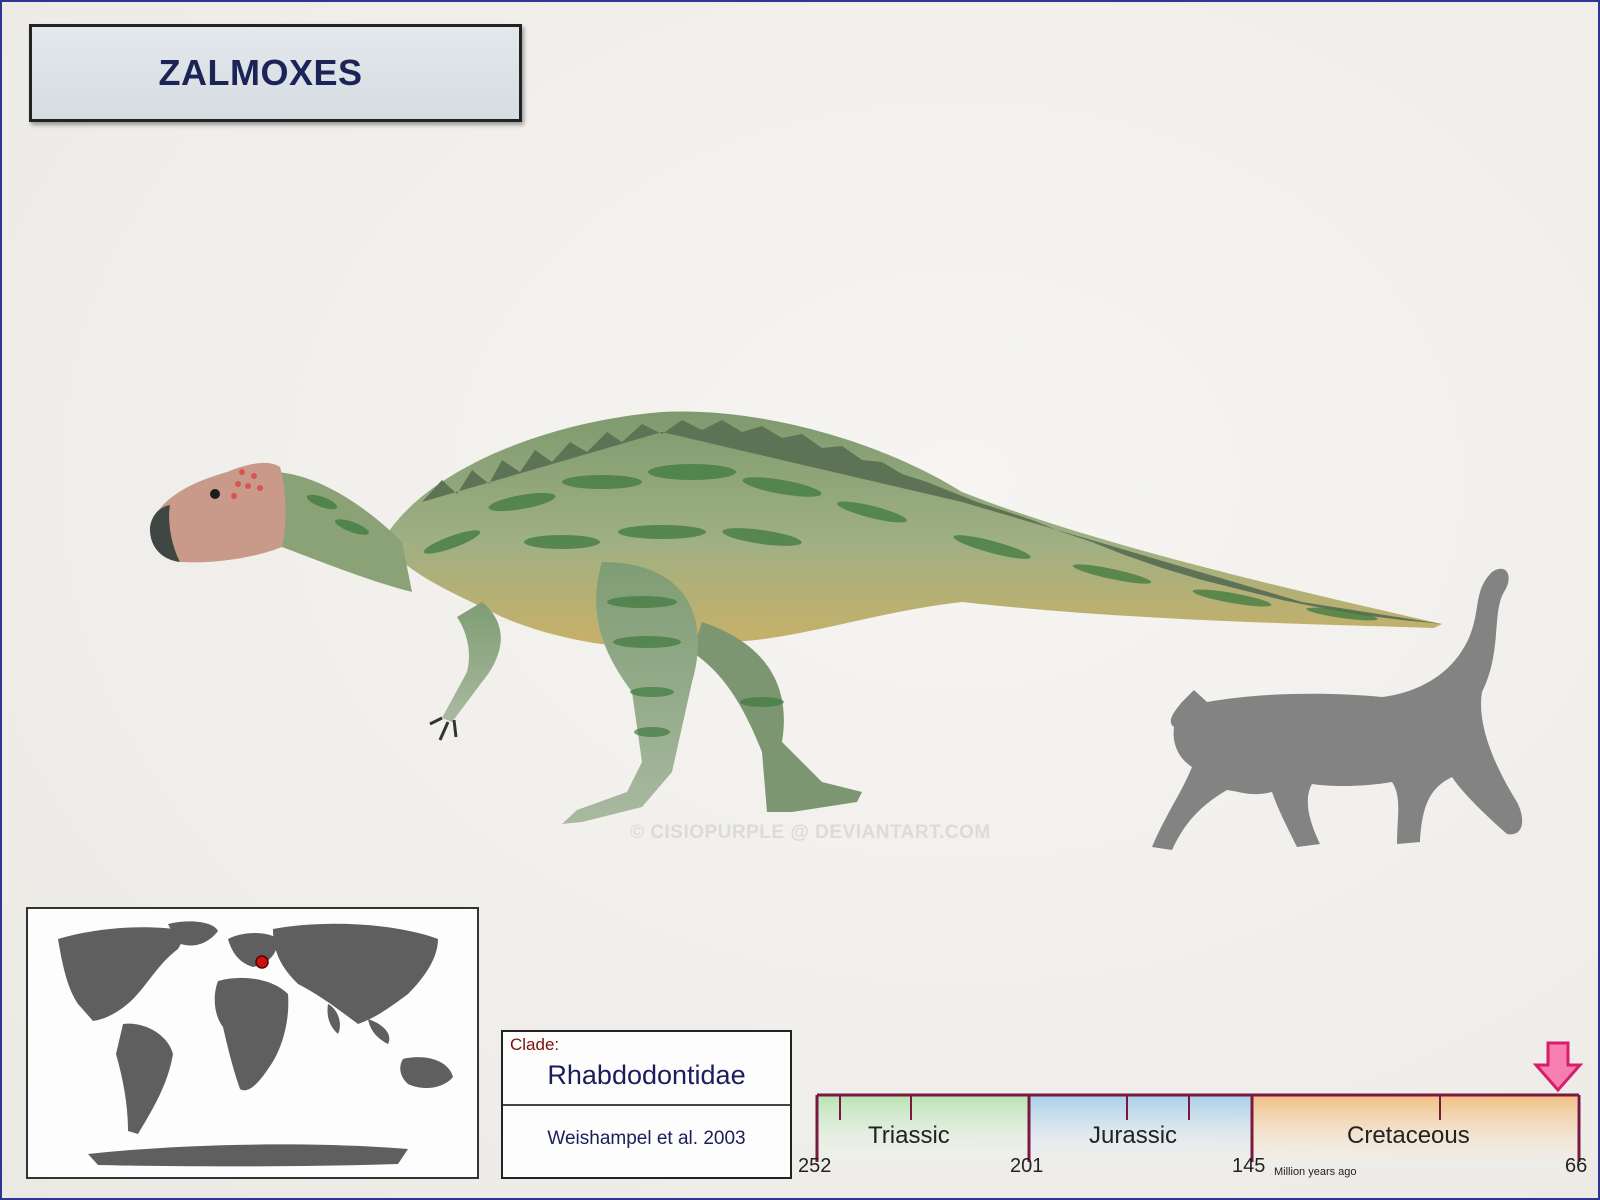 The height and width of the screenshot is (1200, 1600). I want to click on period-label-jurassic: Jurassic, so click(1133, 1135).